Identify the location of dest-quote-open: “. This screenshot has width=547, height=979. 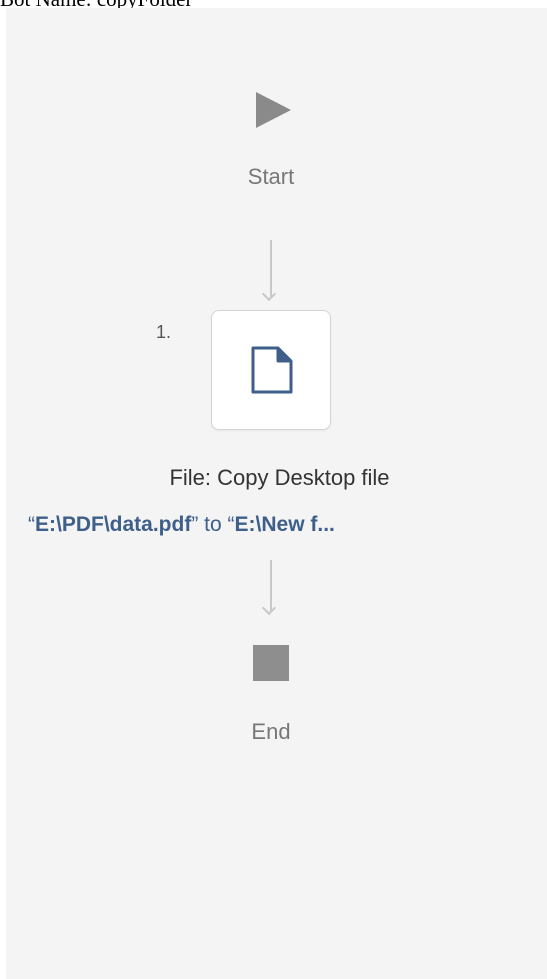
(231, 524).